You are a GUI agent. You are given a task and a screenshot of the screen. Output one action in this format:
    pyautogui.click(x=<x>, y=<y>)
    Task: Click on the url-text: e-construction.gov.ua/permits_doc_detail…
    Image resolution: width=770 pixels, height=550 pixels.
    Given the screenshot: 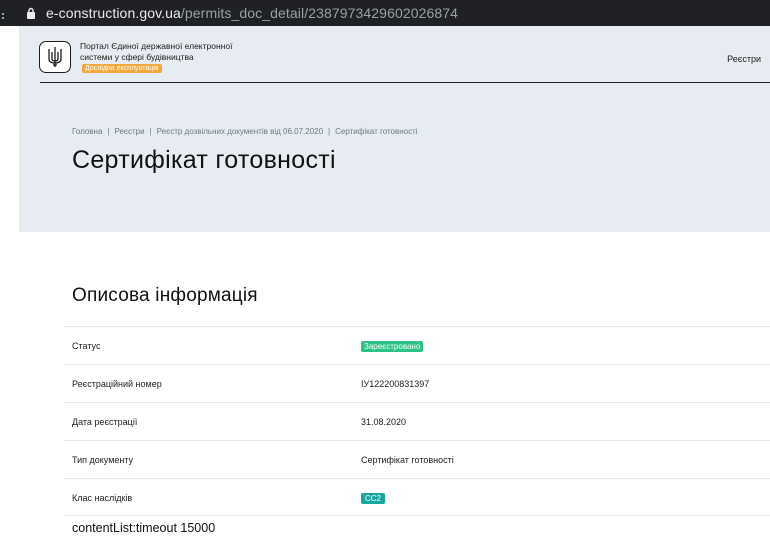 What is the action you would take?
    pyautogui.click(x=252, y=13)
    